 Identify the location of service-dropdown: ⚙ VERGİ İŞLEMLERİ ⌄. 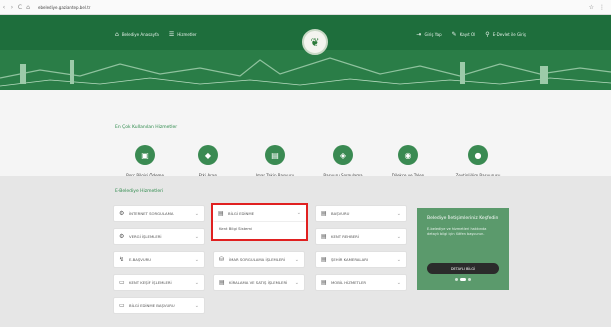
(159, 236).